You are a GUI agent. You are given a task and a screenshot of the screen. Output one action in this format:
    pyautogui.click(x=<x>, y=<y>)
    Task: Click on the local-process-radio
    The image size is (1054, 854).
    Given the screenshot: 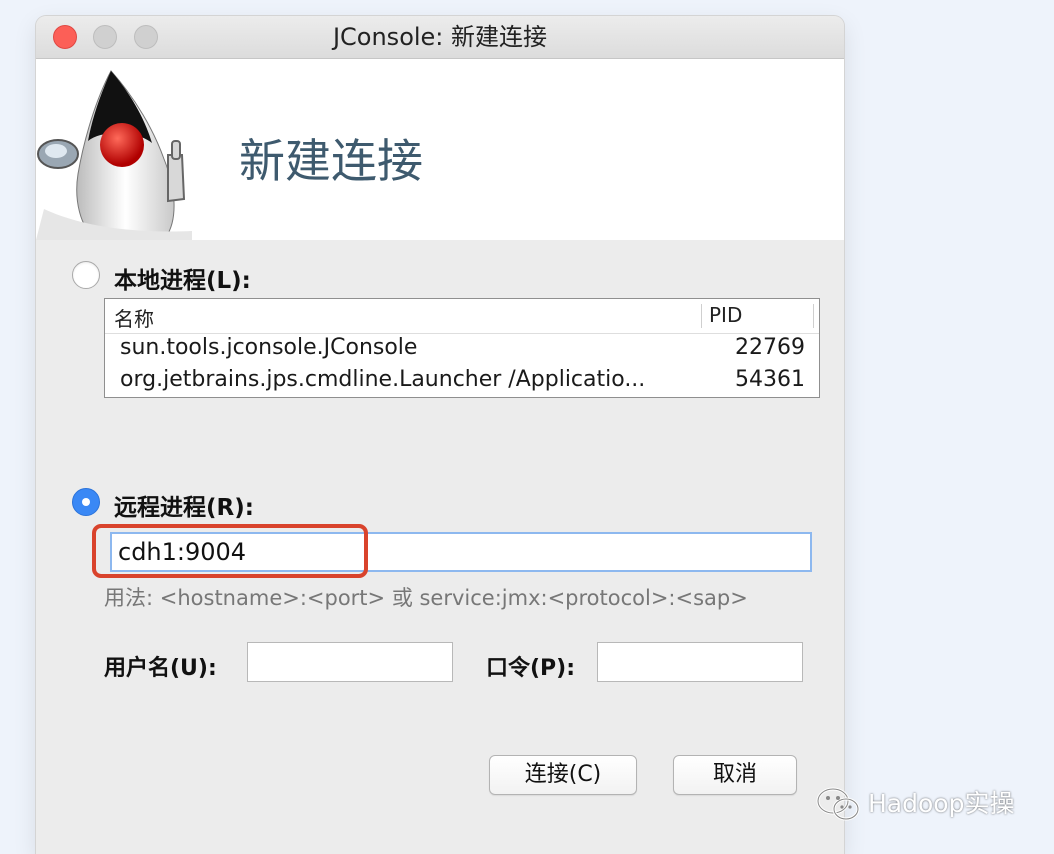 What is the action you would take?
    pyautogui.click(x=86, y=275)
    